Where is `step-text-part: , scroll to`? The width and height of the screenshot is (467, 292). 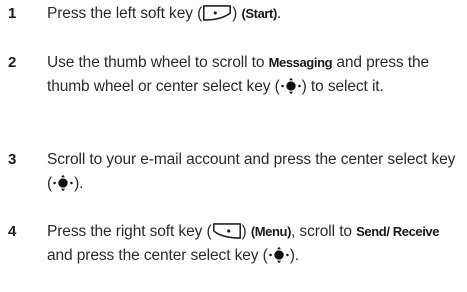 step-text-part: , scroll to is located at coordinates (324, 231).